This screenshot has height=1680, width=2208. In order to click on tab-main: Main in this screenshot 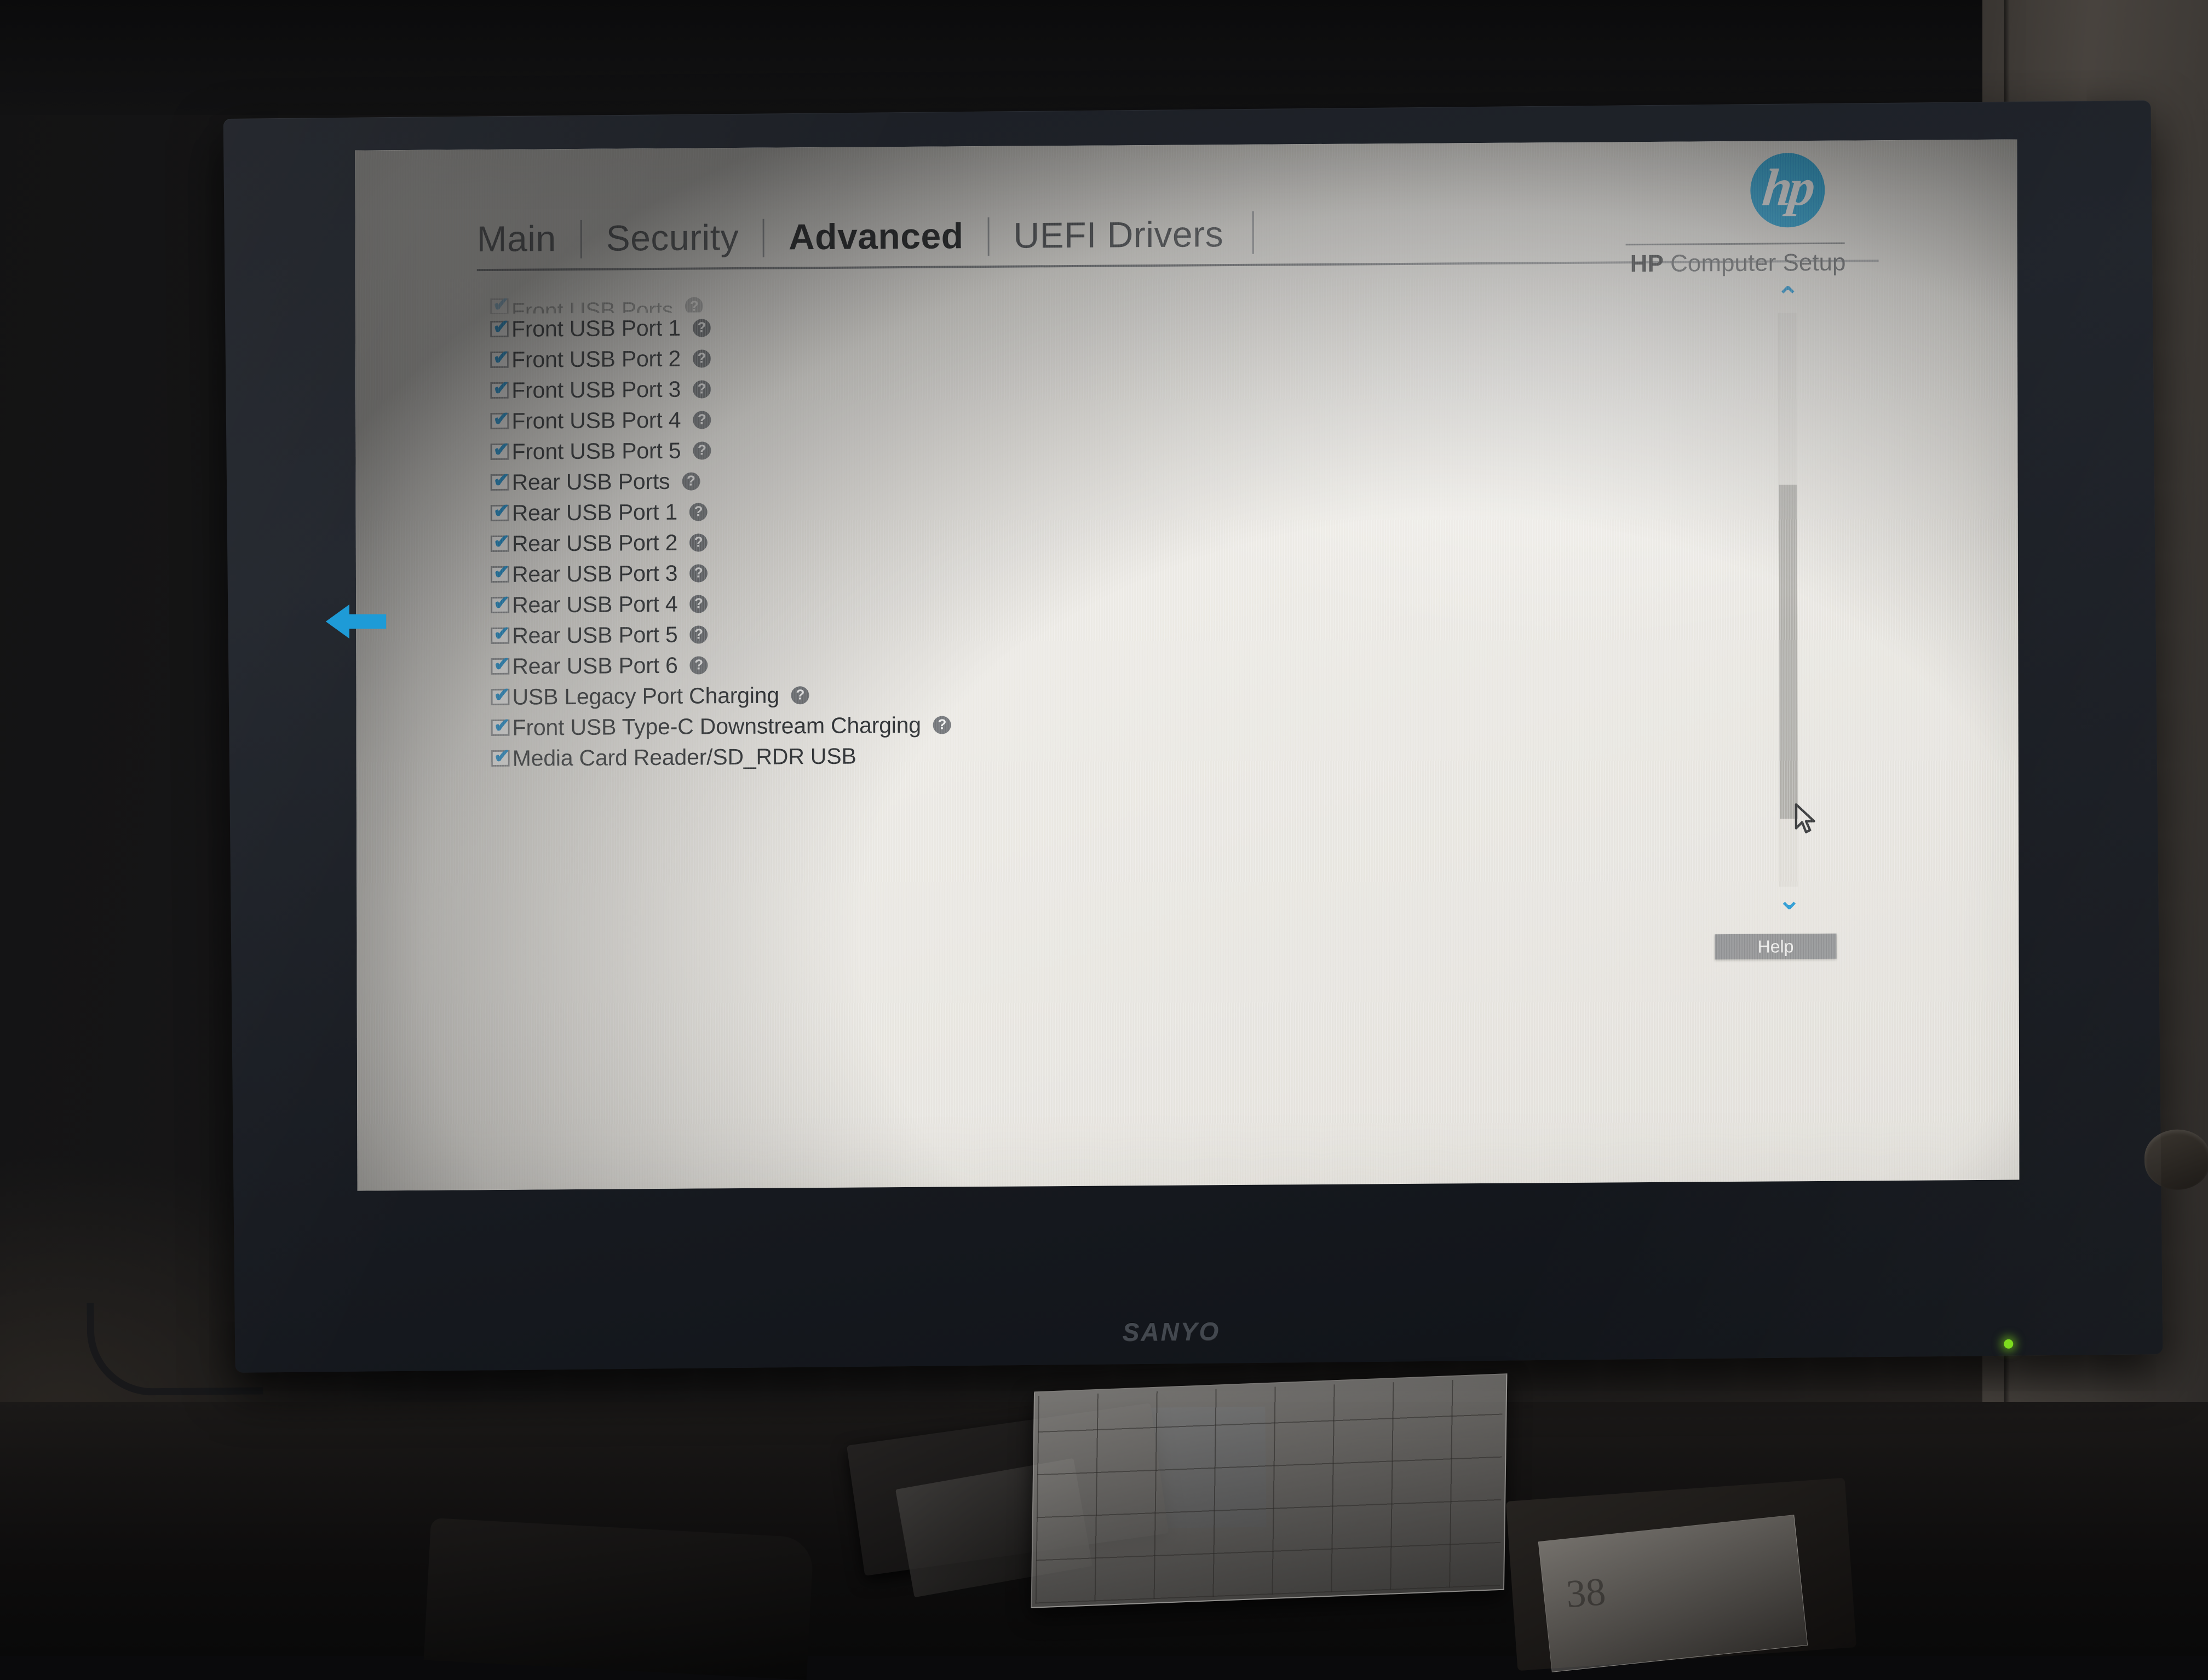, I will do `click(528, 239)`.